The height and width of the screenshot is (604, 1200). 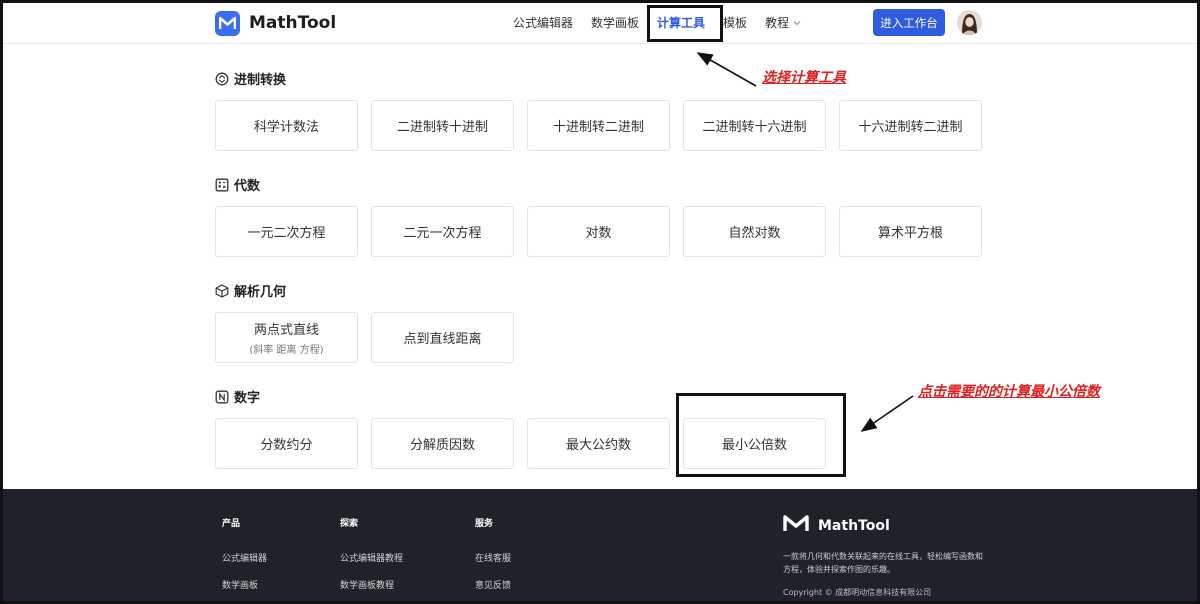 What do you see at coordinates (615, 22) in the screenshot?
I see `nav-math-board: 数学画板` at bounding box center [615, 22].